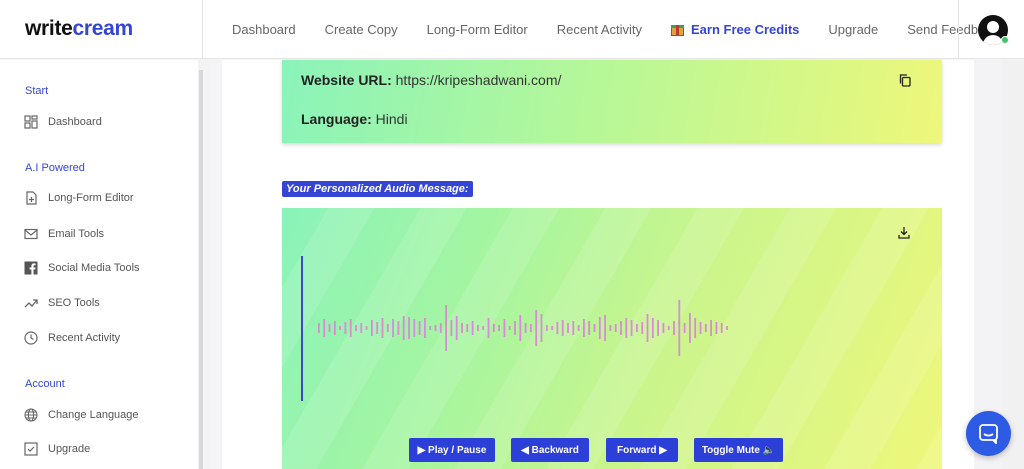 Image resolution: width=1024 pixels, height=469 pixels. What do you see at coordinates (336, 119) in the screenshot?
I see `language-label: Language:` at bounding box center [336, 119].